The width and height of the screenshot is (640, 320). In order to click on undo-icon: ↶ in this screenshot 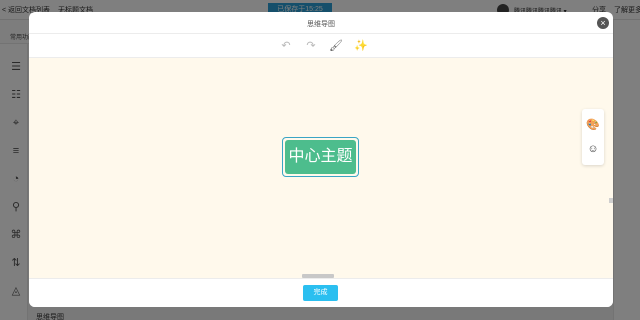, I will do `click(286, 46)`.